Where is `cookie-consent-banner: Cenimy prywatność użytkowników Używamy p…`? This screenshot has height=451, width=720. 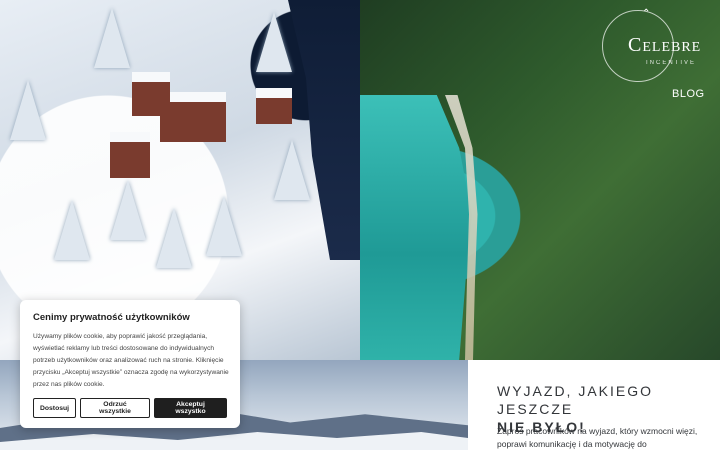
cookie-consent-banner: Cenimy prywatność użytkowników Używamy p… is located at coordinates (130, 364).